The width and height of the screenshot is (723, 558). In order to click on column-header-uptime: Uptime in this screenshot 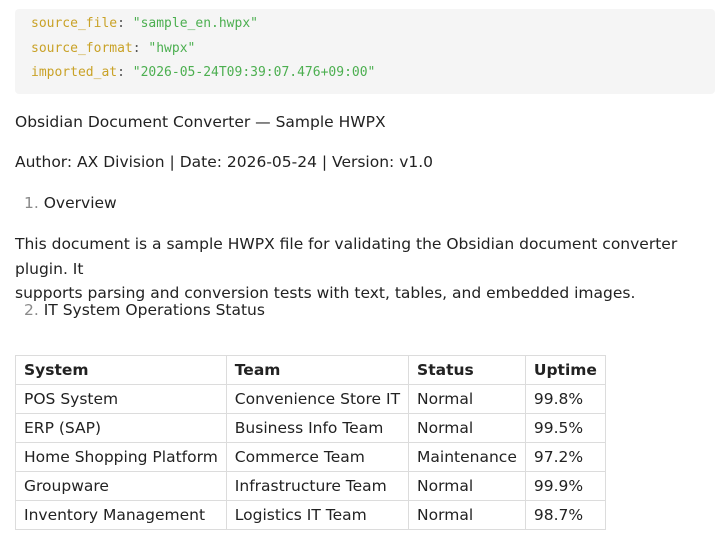, I will do `click(565, 370)`.